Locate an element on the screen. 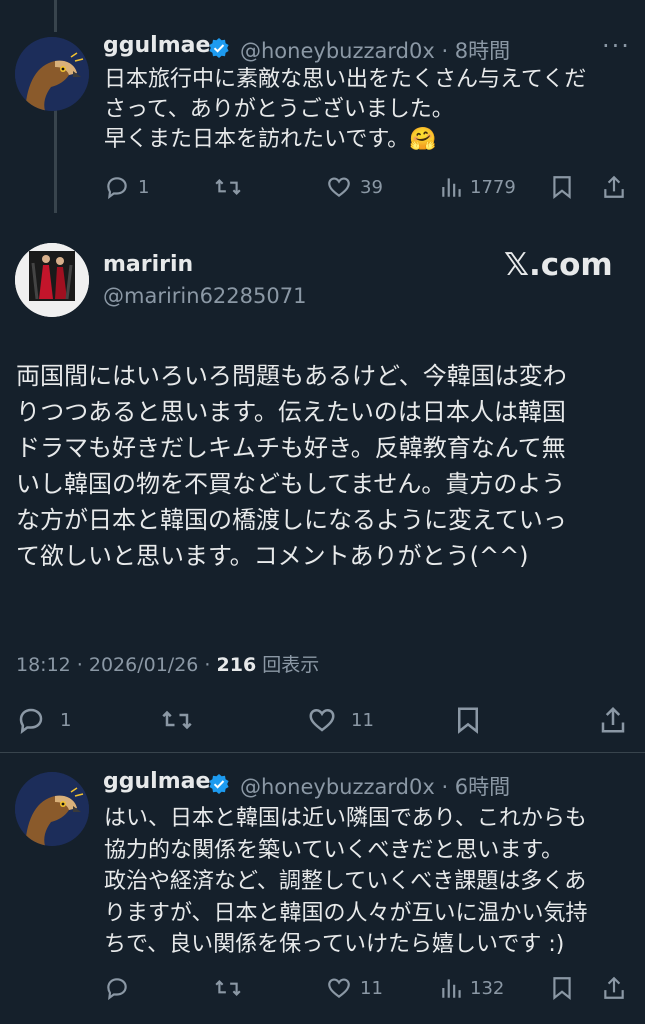 The image size is (645, 1024). divider is located at coordinates (322, 752).